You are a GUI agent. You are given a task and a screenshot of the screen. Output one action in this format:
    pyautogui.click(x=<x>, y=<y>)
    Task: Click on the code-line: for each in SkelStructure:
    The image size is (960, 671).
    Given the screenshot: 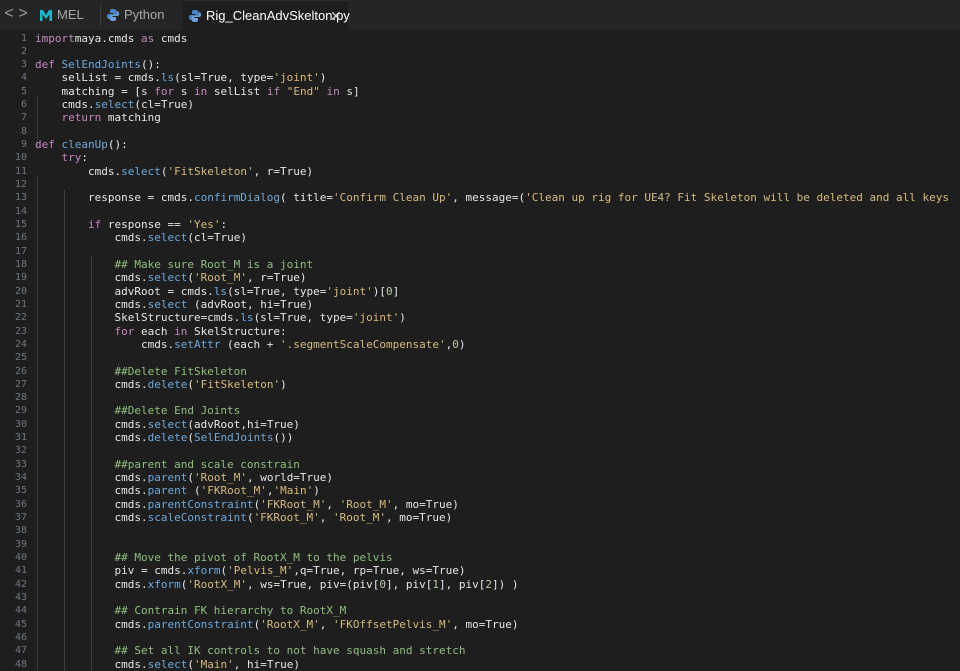 What is the action you would take?
    pyautogui.click(x=497, y=331)
    